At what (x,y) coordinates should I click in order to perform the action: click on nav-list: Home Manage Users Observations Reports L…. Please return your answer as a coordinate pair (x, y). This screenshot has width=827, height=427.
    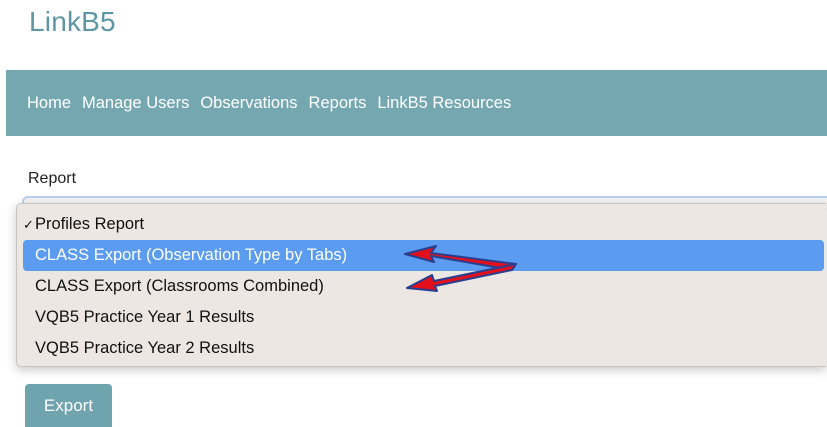
    Looking at the image, I should click on (269, 103).